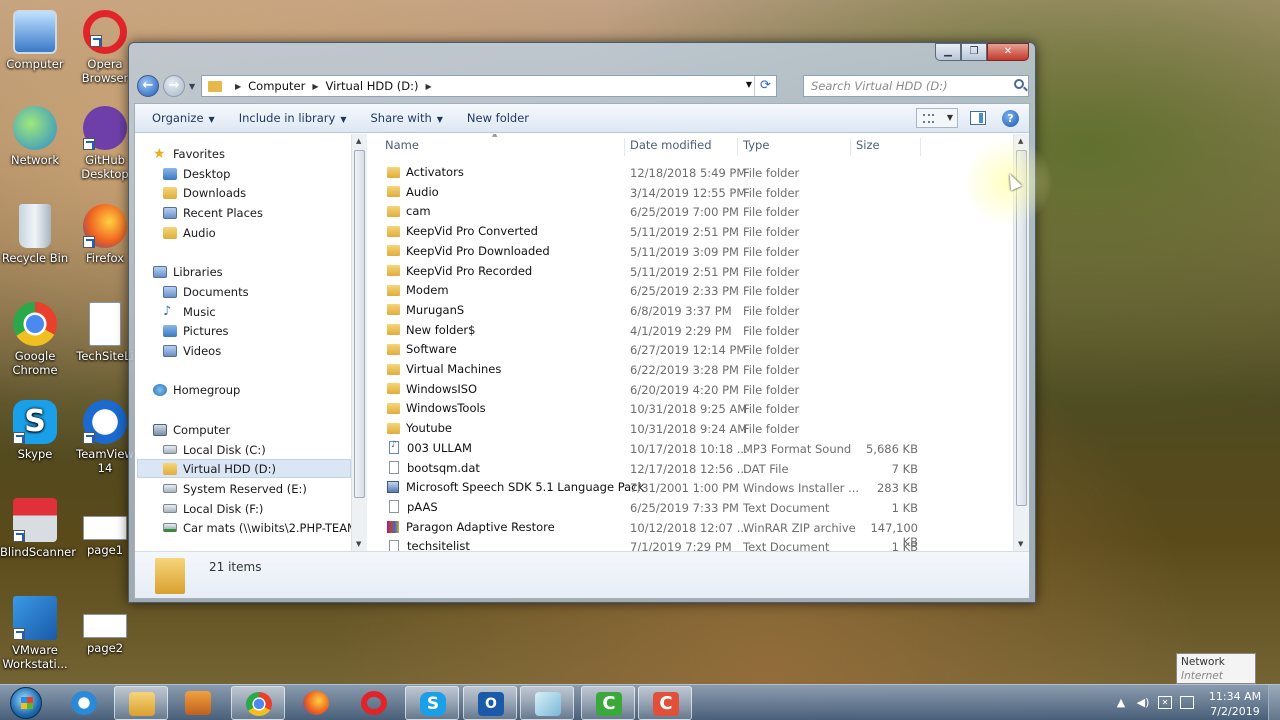 Image resolution: width=1280 pixels, height=720 pixels. I want to click on network-status-icon: ✕, so click(1165, 702).